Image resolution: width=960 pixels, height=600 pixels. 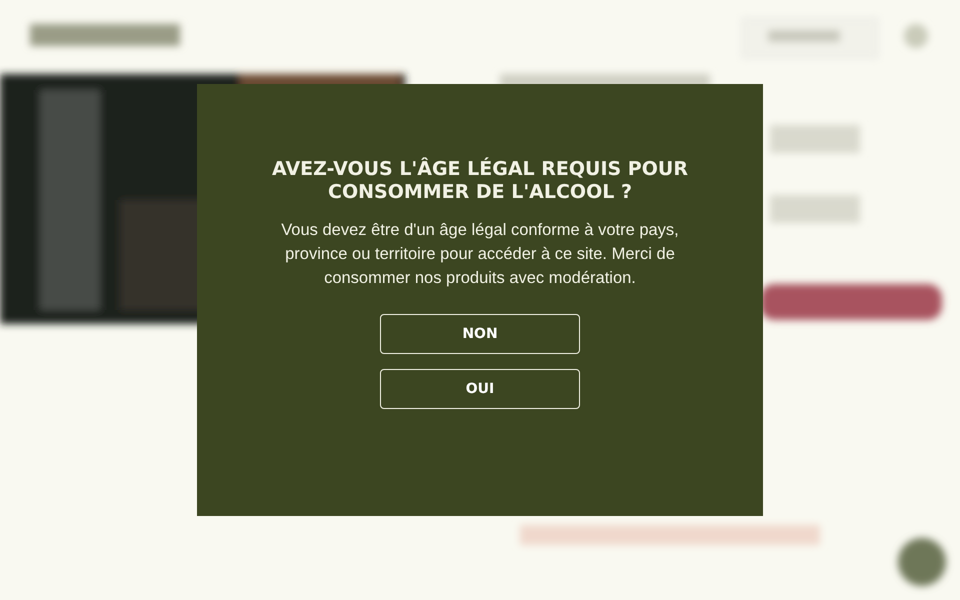 I want to click on dialog-message: Vous devez être d'un âge légal conforme à votre pays, province ou territoire pour accéder à ce site. Merci de consommer nos produits avec modération., so click(x=480, y=254).